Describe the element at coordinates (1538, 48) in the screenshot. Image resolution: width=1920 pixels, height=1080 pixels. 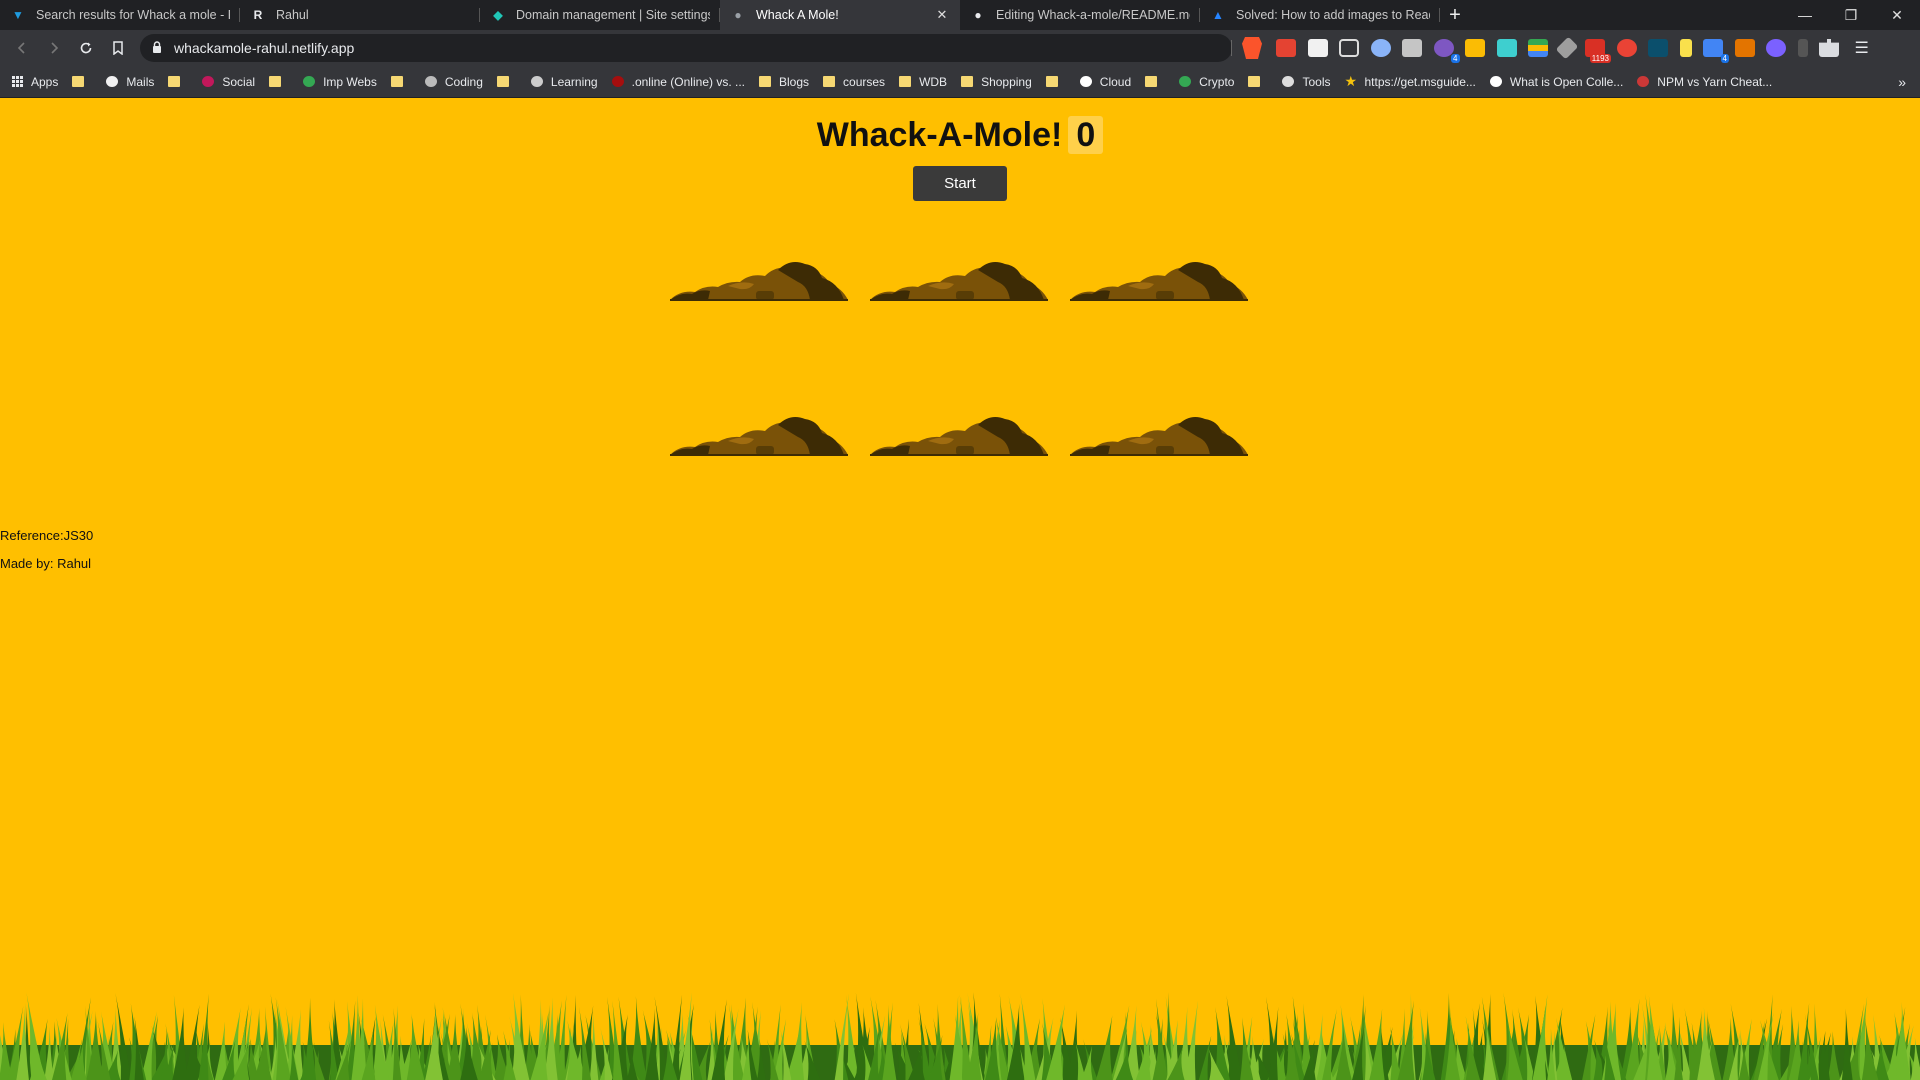
I see `stack-extension-icon` at that location.